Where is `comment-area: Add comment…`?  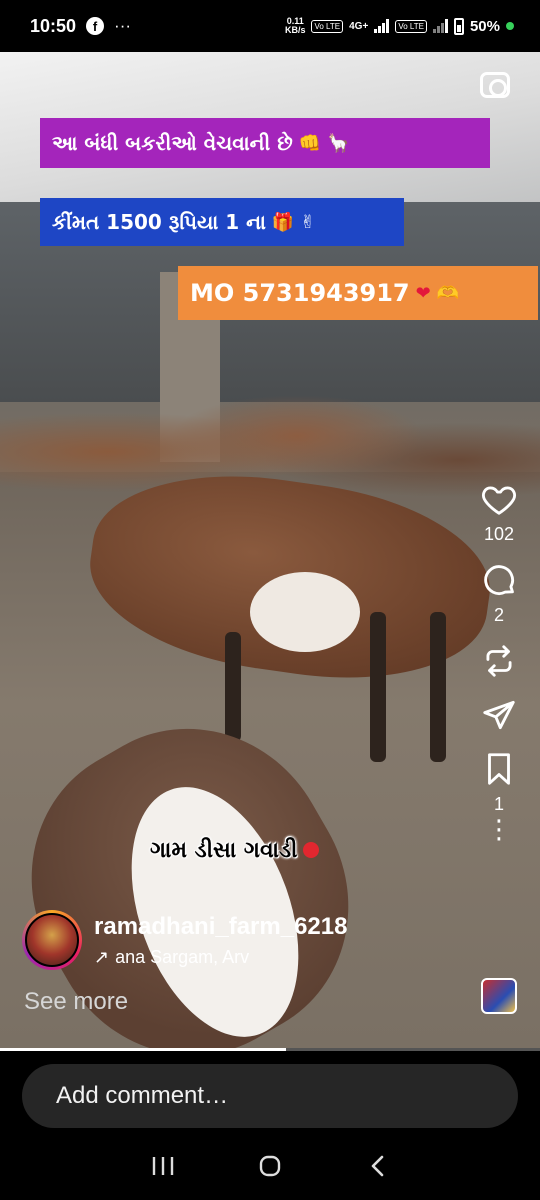
comment-area: Add comment… is located at coordinates (270, 1092).